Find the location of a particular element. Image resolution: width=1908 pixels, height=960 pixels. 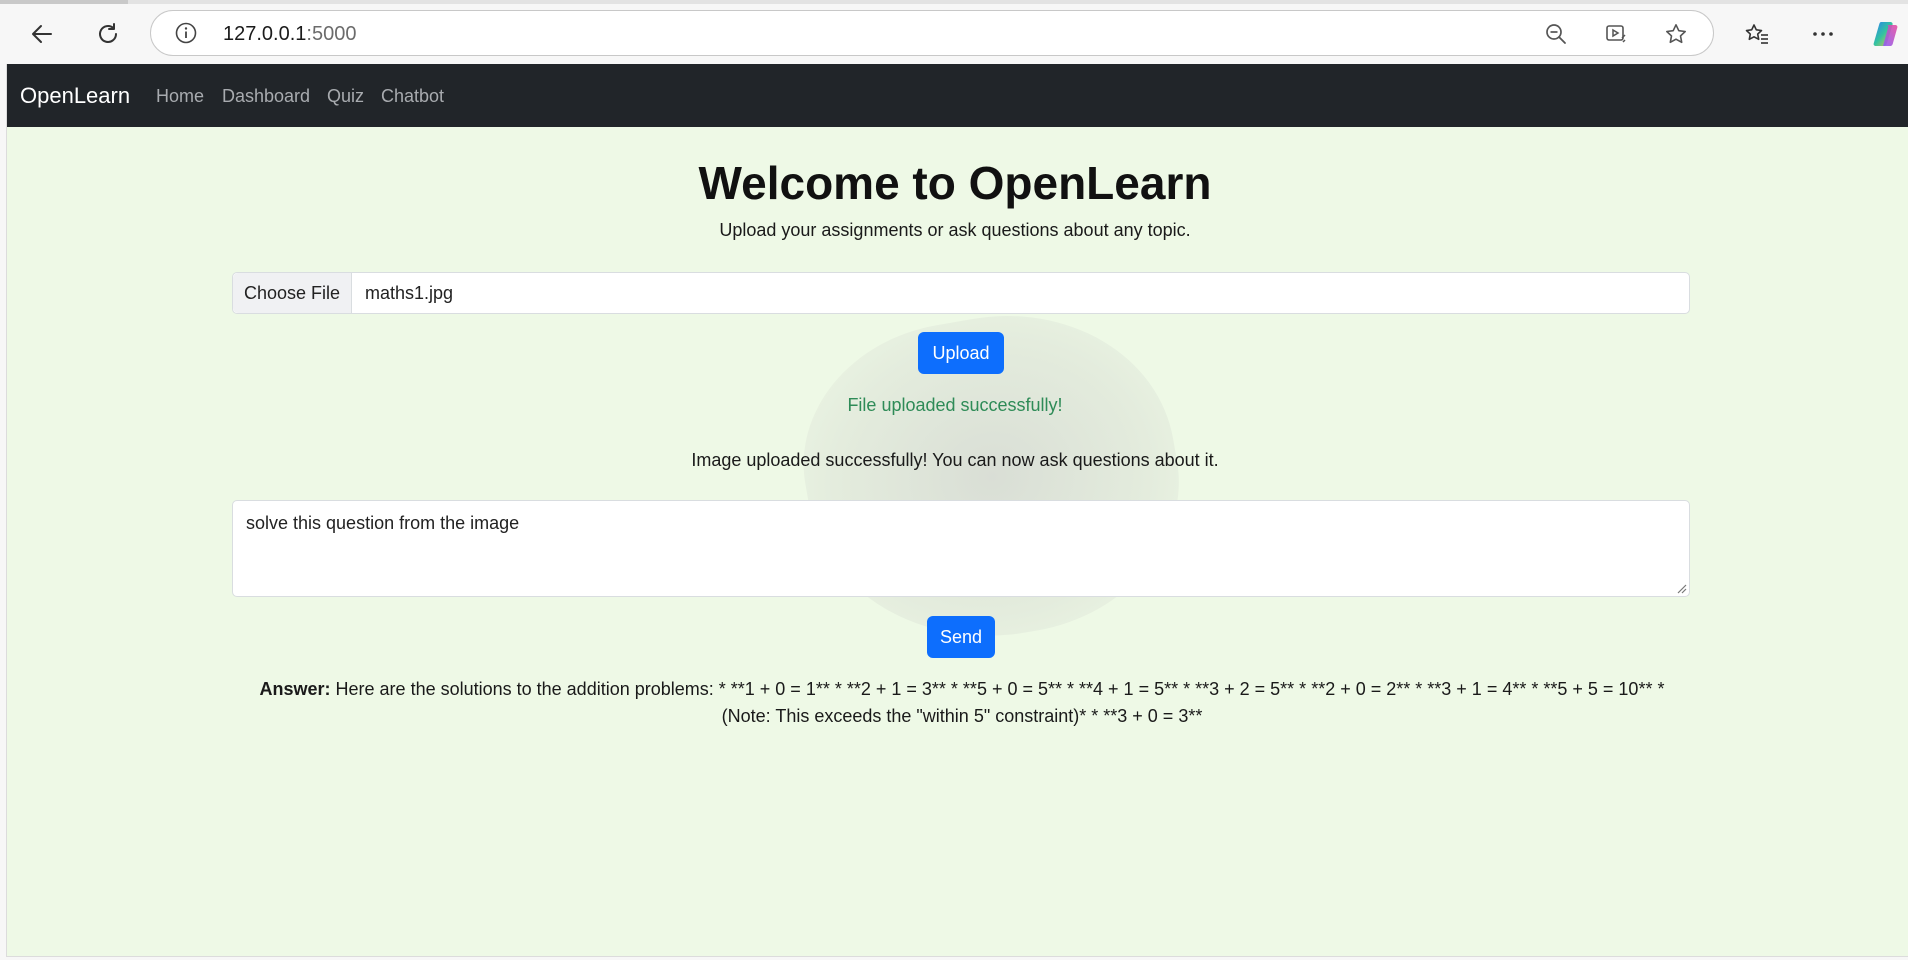

upload-success-message: File uploaded successfully! is located at coordinates (955, 405).